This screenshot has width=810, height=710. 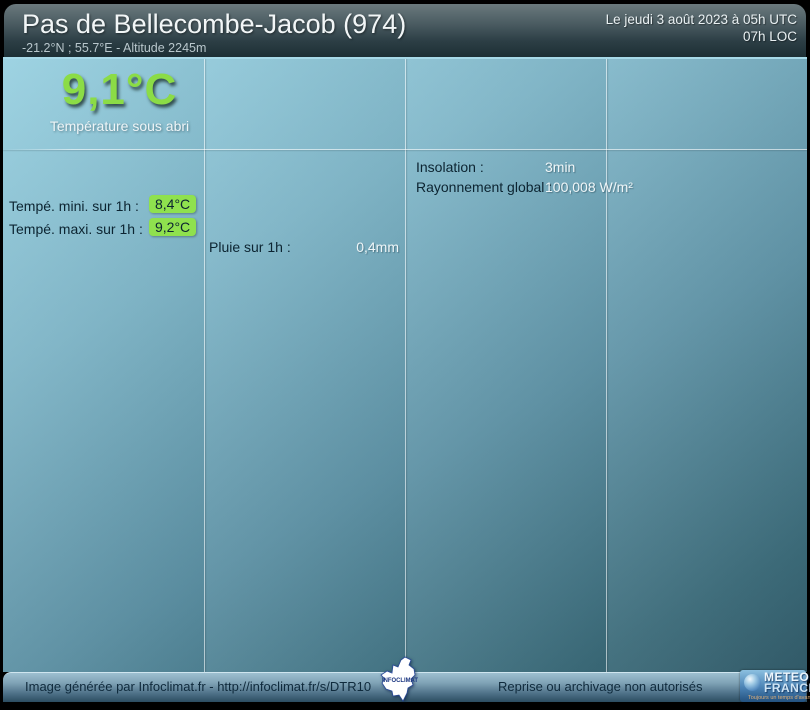 What do you see at coordinates (701, 19) in the screenshot?
I see `datetime-utc: Le jeudi 3 août 2023 à 05h UTC` at bounding box center [701, 19].